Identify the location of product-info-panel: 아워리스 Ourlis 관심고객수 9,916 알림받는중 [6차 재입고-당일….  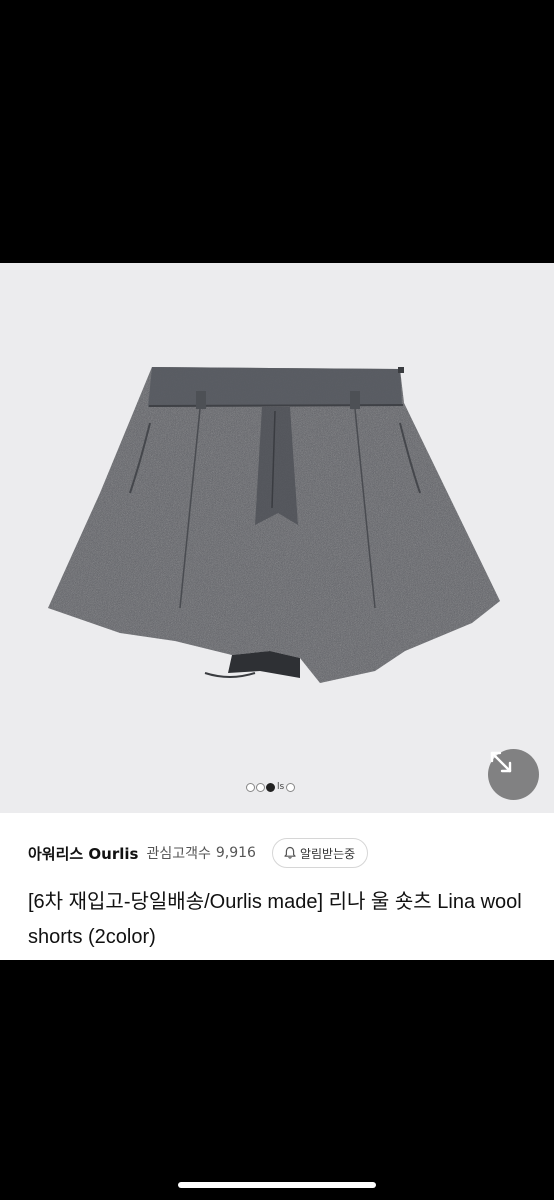
(277, 886).